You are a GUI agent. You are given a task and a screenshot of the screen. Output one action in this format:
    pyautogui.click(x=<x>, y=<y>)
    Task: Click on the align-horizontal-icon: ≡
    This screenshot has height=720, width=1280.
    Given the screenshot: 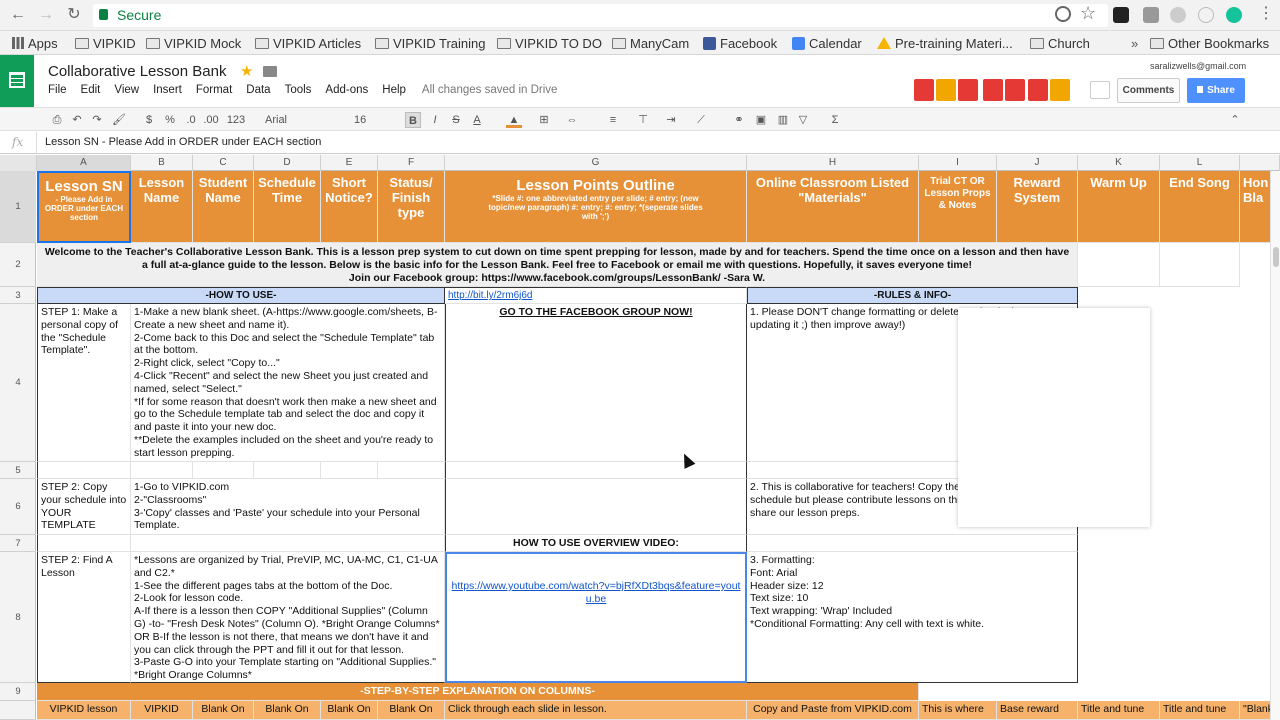 What is the action you would take?
    pyautogui.click(x=613, y=120)
    